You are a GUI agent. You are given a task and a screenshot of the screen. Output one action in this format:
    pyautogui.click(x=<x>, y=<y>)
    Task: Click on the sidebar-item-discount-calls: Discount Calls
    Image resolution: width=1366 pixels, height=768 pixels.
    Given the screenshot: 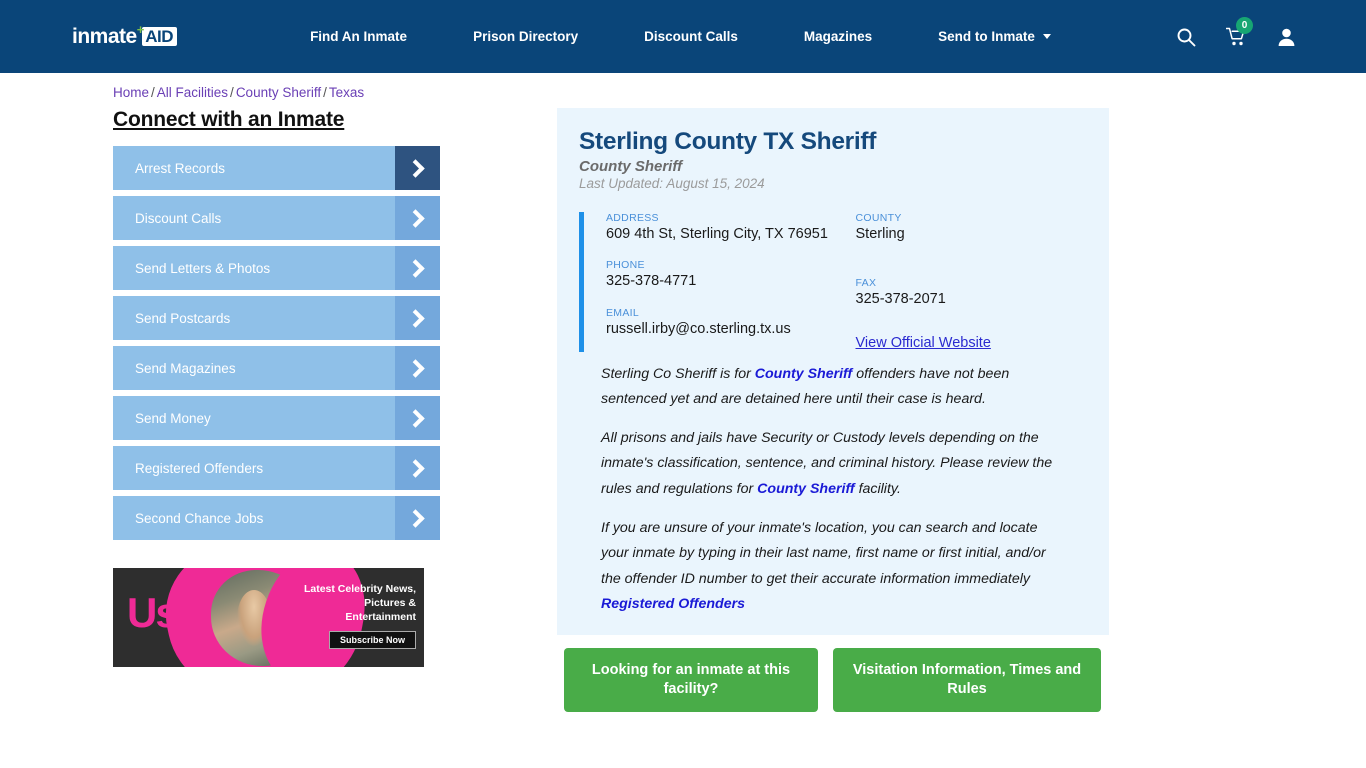 What is the action you would take?
    pyautogui.click(x=276, y=218)
    